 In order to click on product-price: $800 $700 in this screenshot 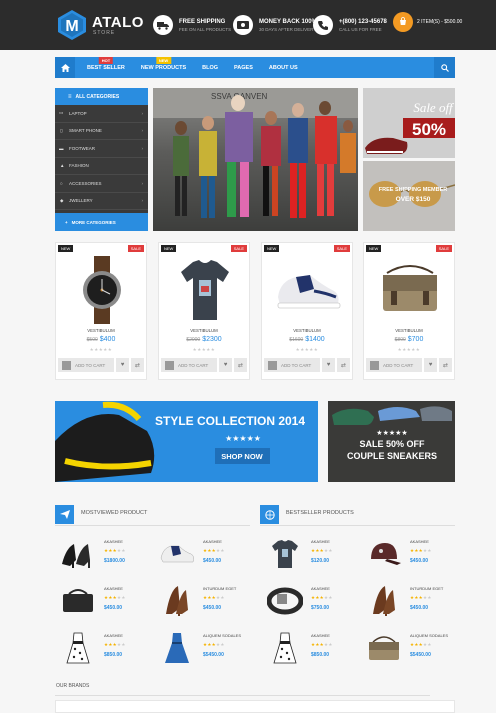, I will do `click(409, 339)`.